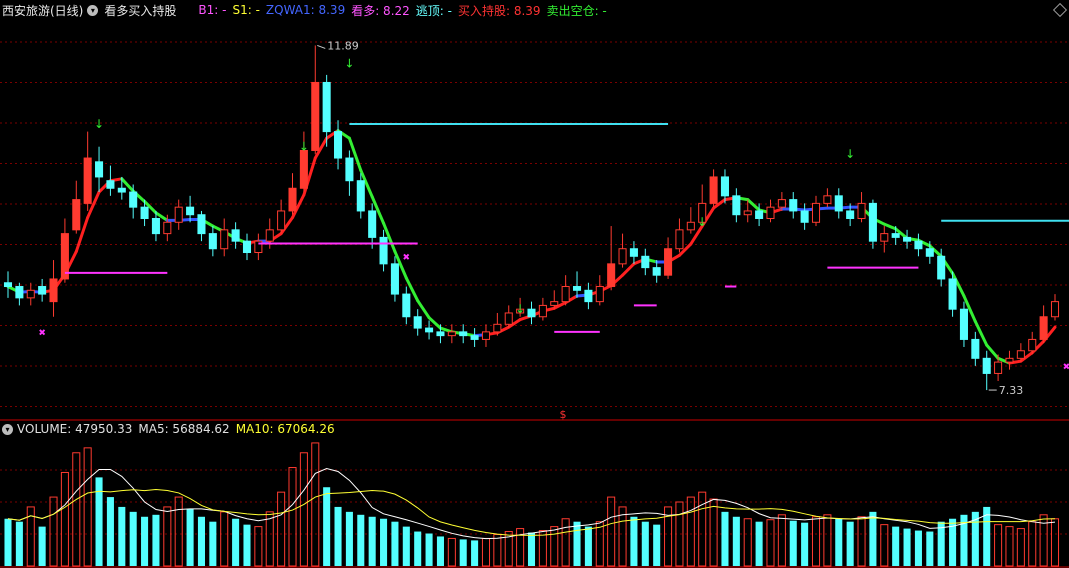 The height and width of the screenshot is (568, 1069). What do you see at coordinates (380, 10) in the screenshot?
I see `kanduo-value: 看多: 8.22` at bounding box center [380, 10].